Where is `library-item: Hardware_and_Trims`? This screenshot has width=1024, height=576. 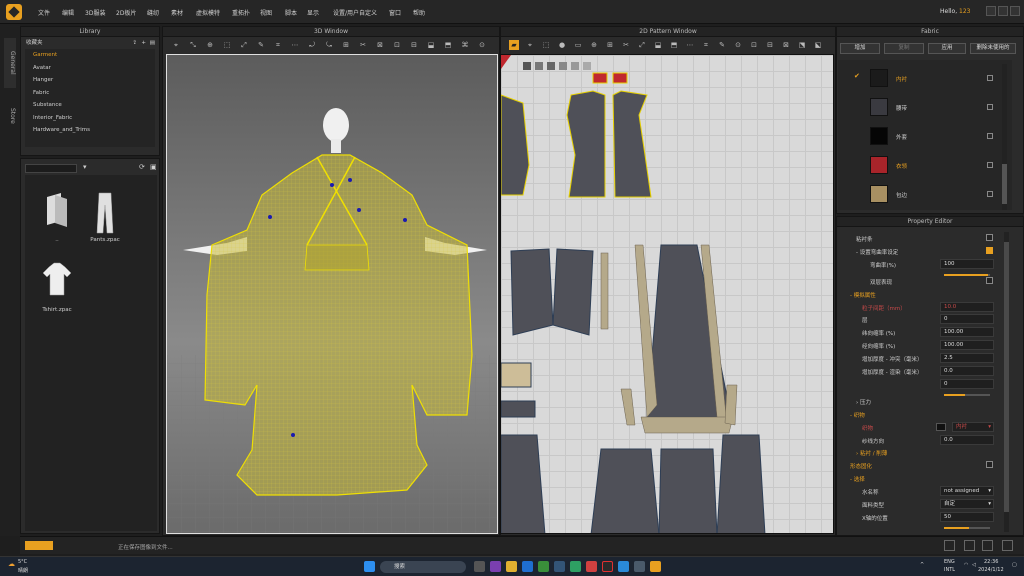 library-item: Hardware_and_Trims is located at coordinates (90, 130).